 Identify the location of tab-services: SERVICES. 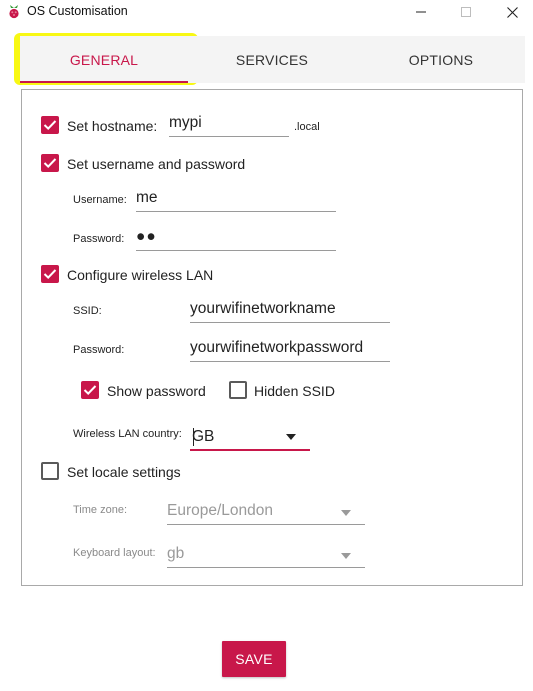
(272, 59).